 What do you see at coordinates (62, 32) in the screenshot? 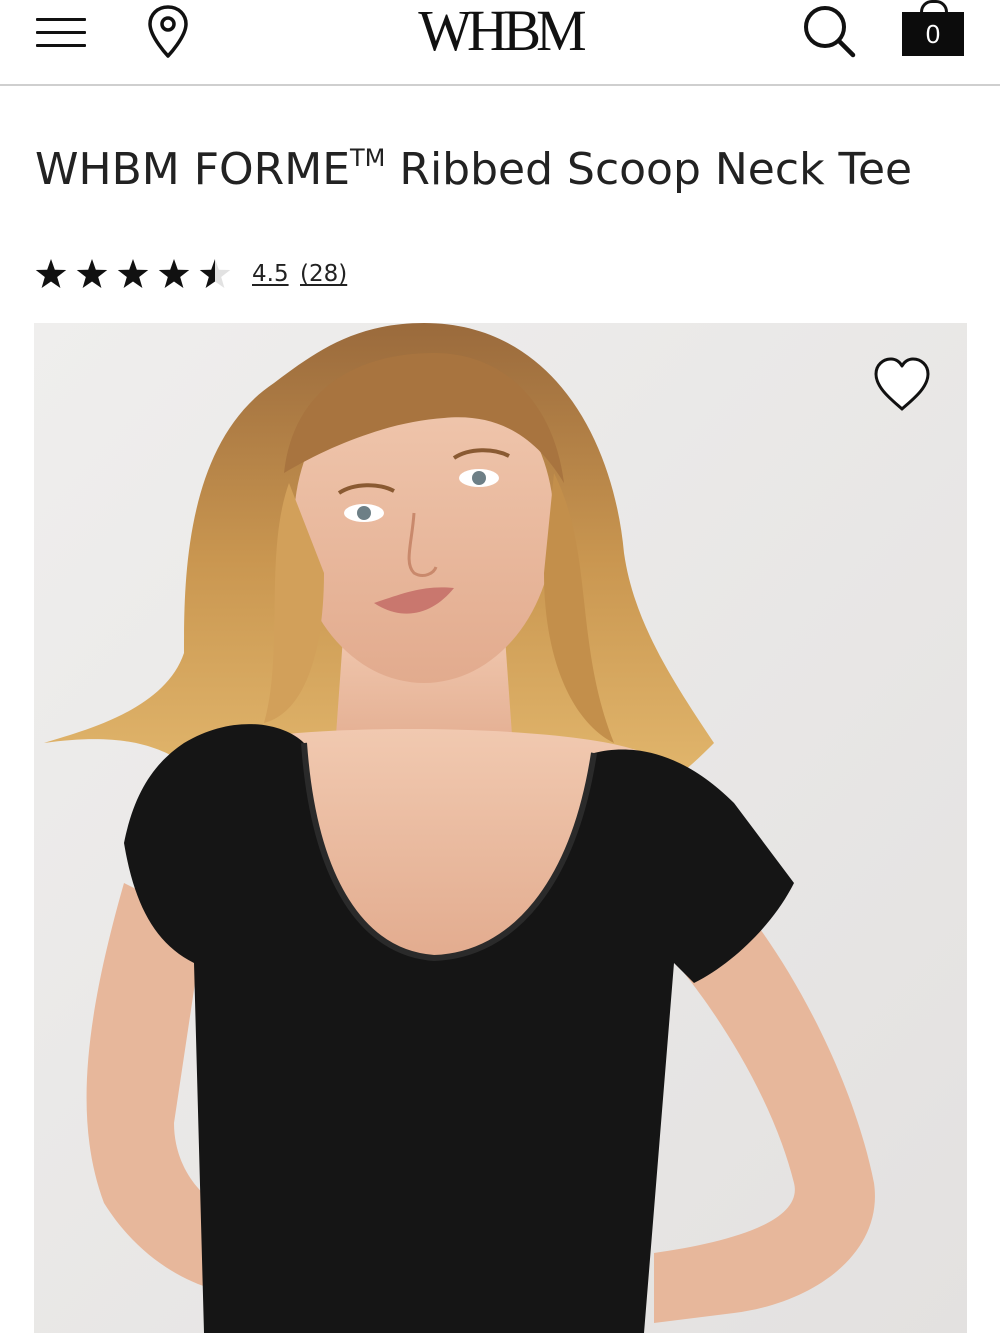
I see `hamburger-menu-icon` at bounding box center [62, 32].